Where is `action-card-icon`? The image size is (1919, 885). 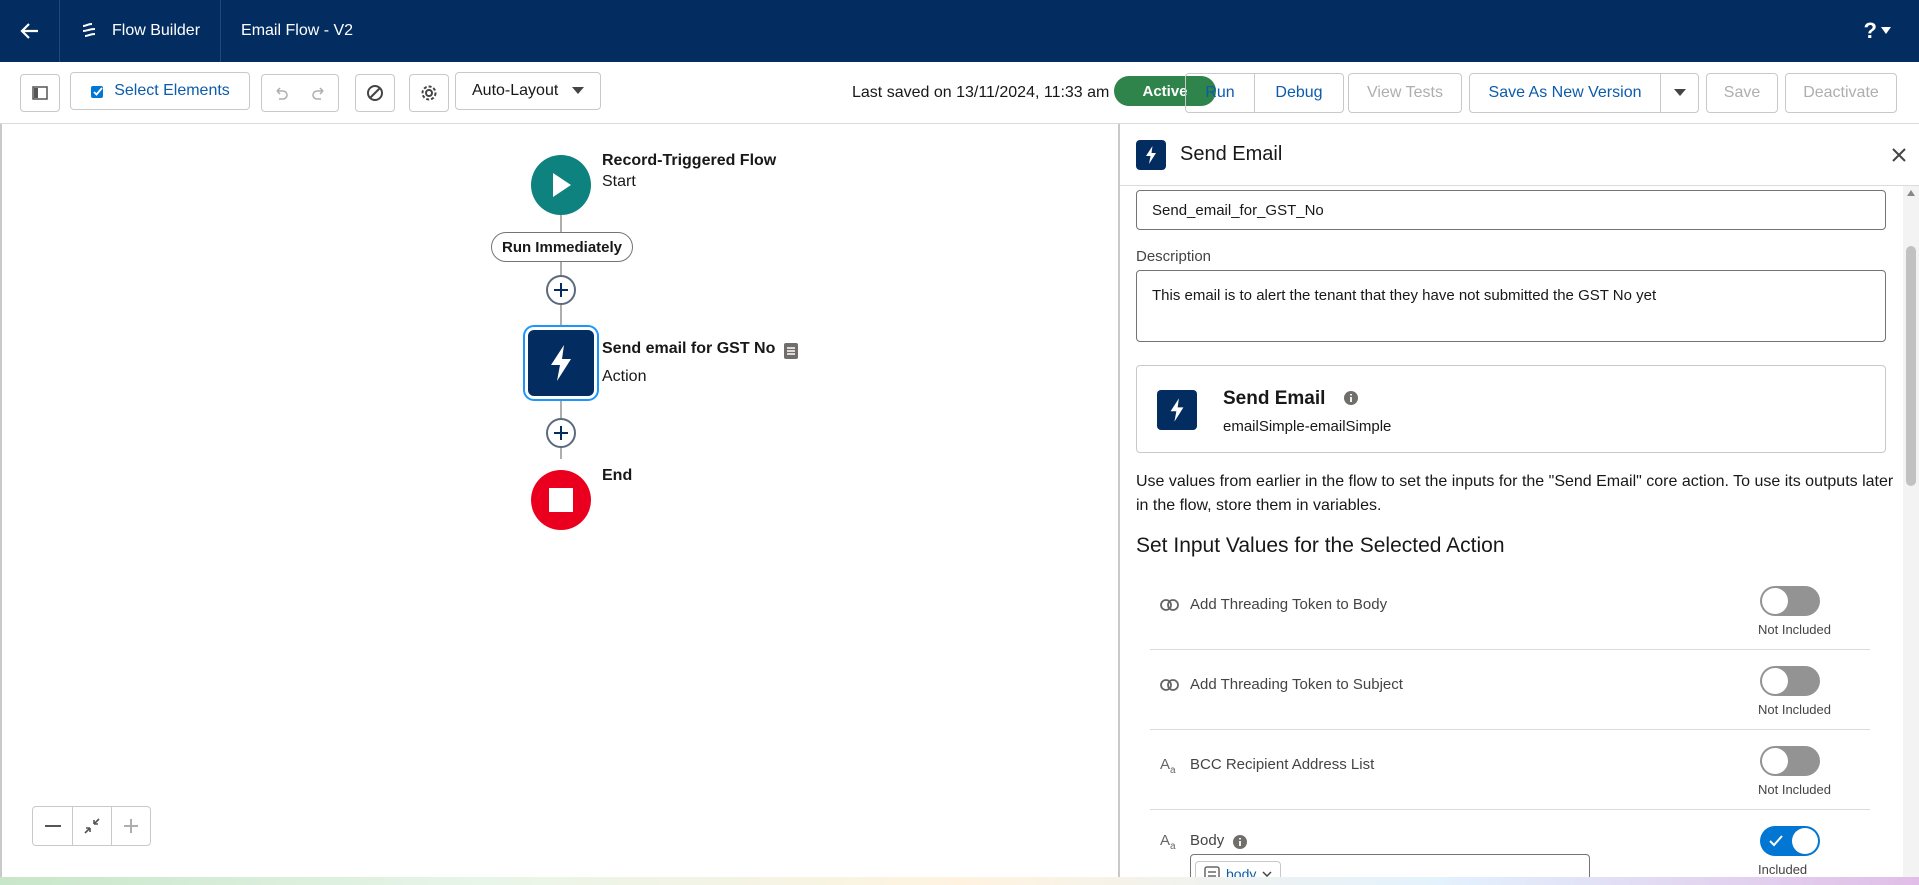 action-card-icon is located at coordinates (1177, 410).